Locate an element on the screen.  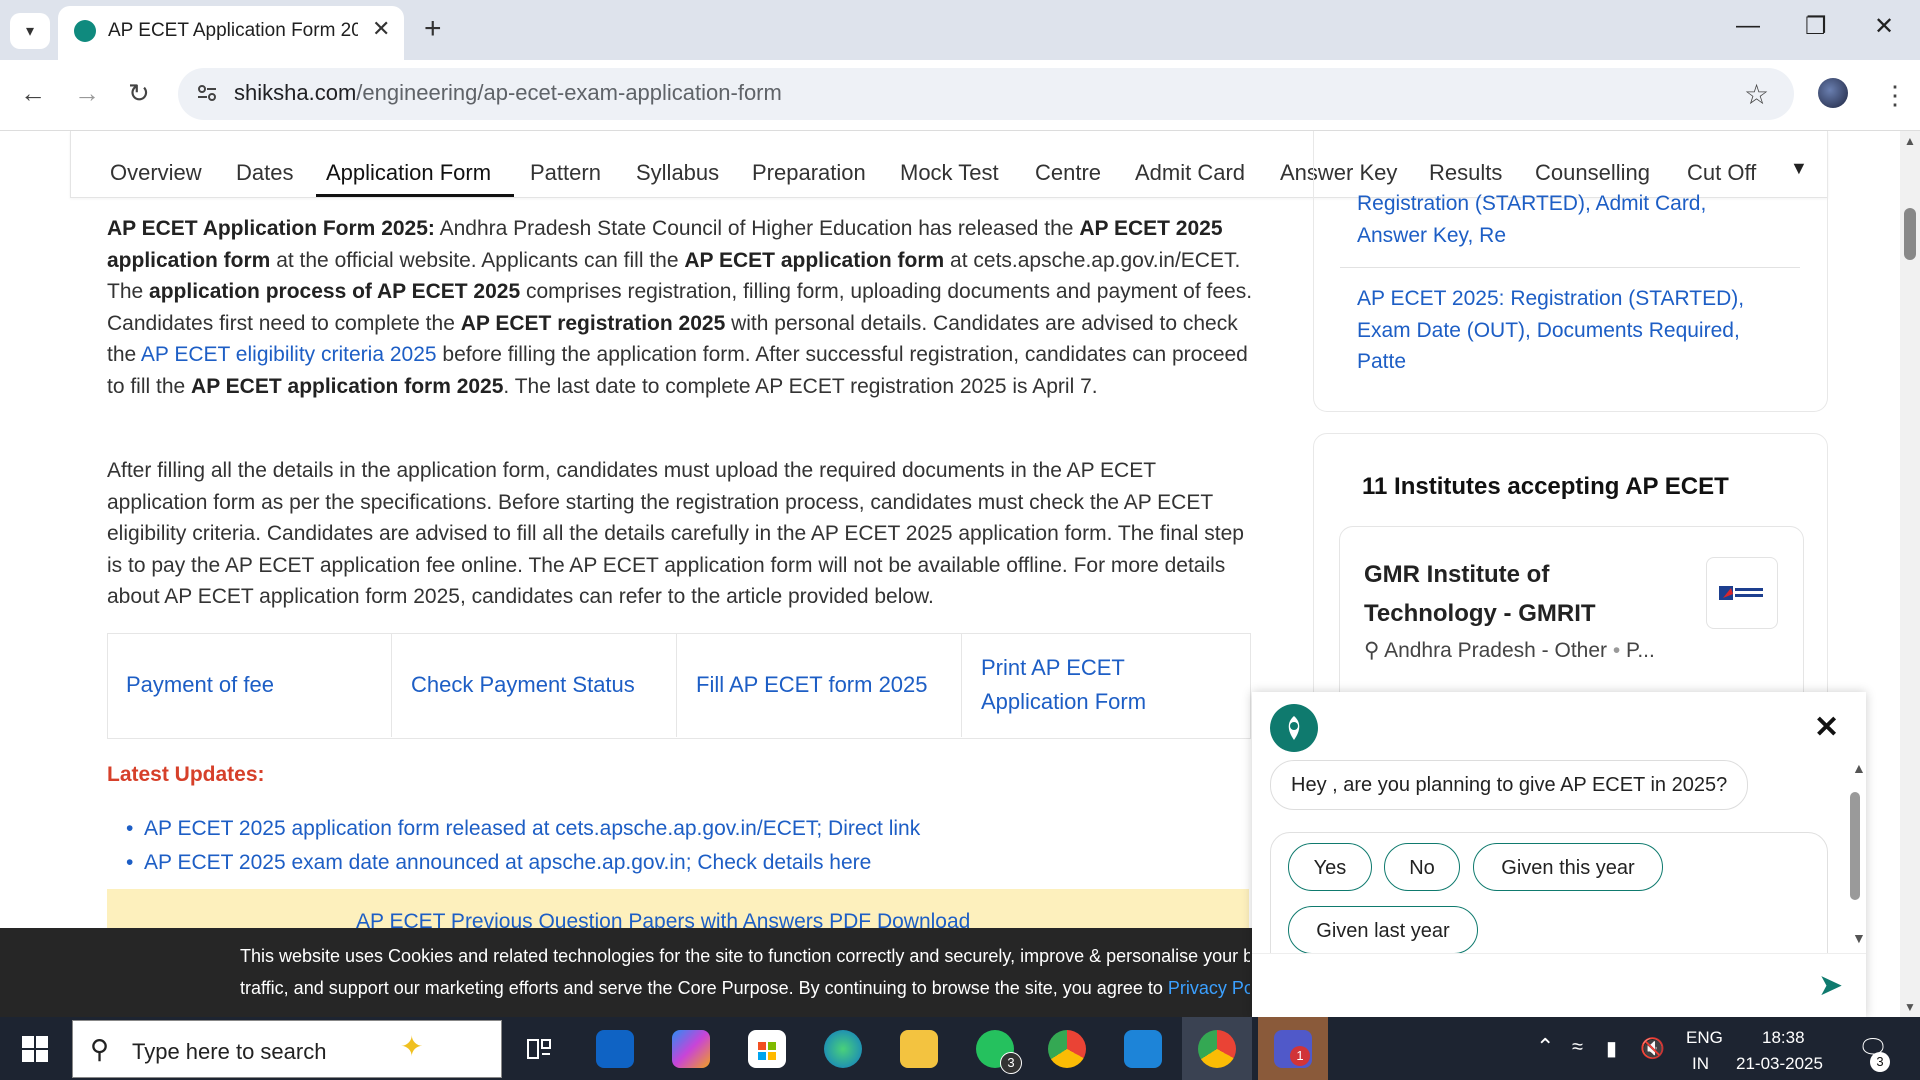
region-indicator: IN is located at coordinates (1700, 1064).